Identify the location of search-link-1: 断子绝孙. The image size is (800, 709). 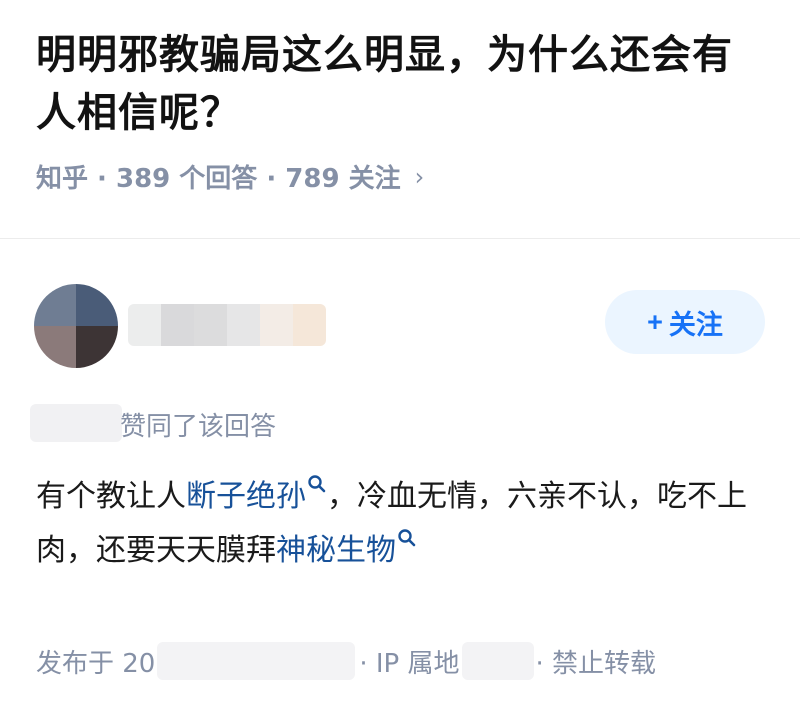
(256, 494).